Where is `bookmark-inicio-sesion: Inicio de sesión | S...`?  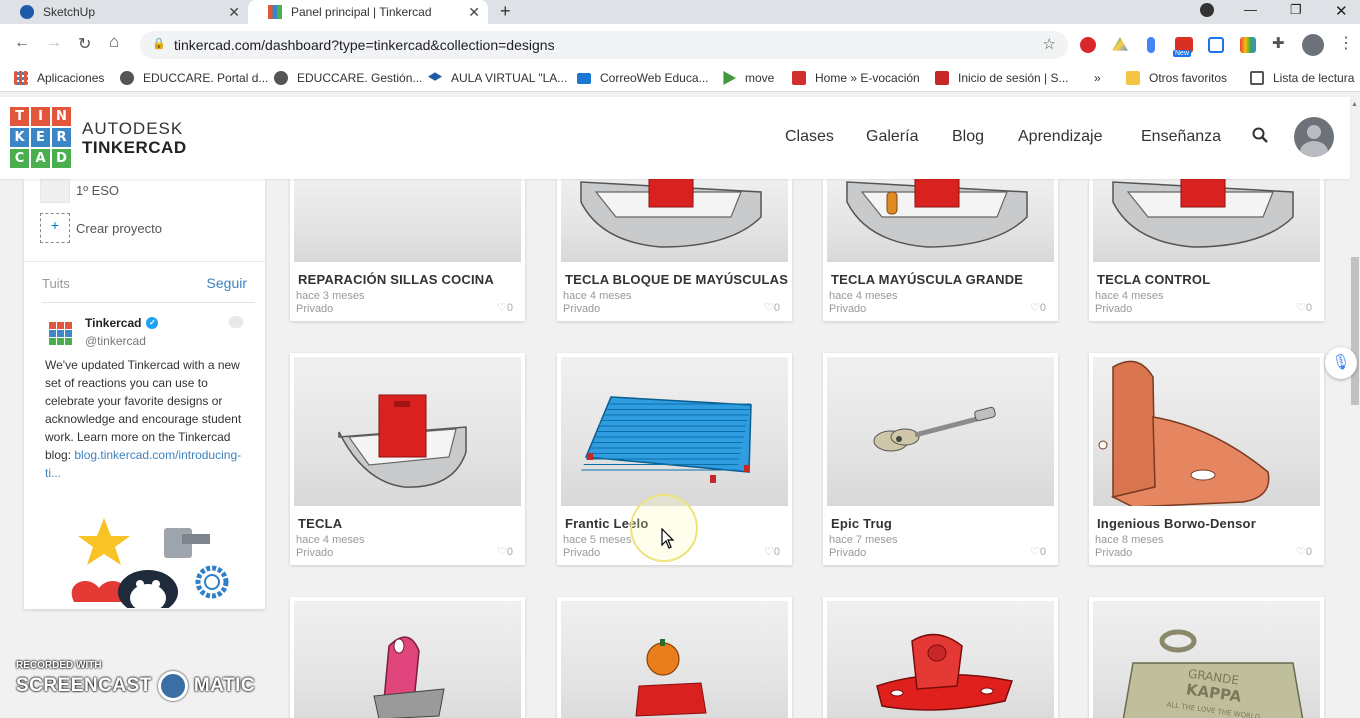
bookmark-inicio-sesion: Inicio de sesión | S... is located at coordinates (1002, 78).